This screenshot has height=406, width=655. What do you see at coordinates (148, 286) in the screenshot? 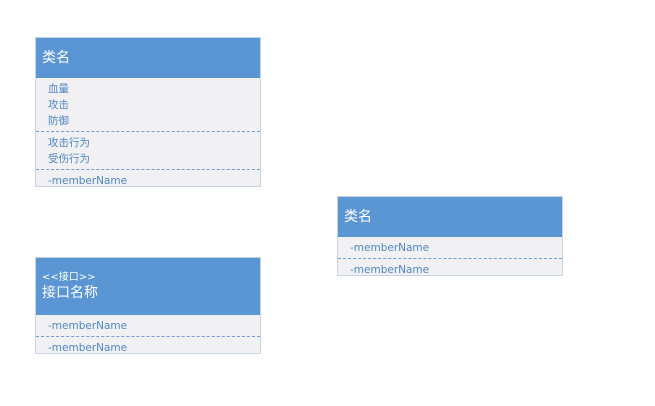
I see `interface-header: <<接口>> 接口名称` at bounding box center [148, 286].